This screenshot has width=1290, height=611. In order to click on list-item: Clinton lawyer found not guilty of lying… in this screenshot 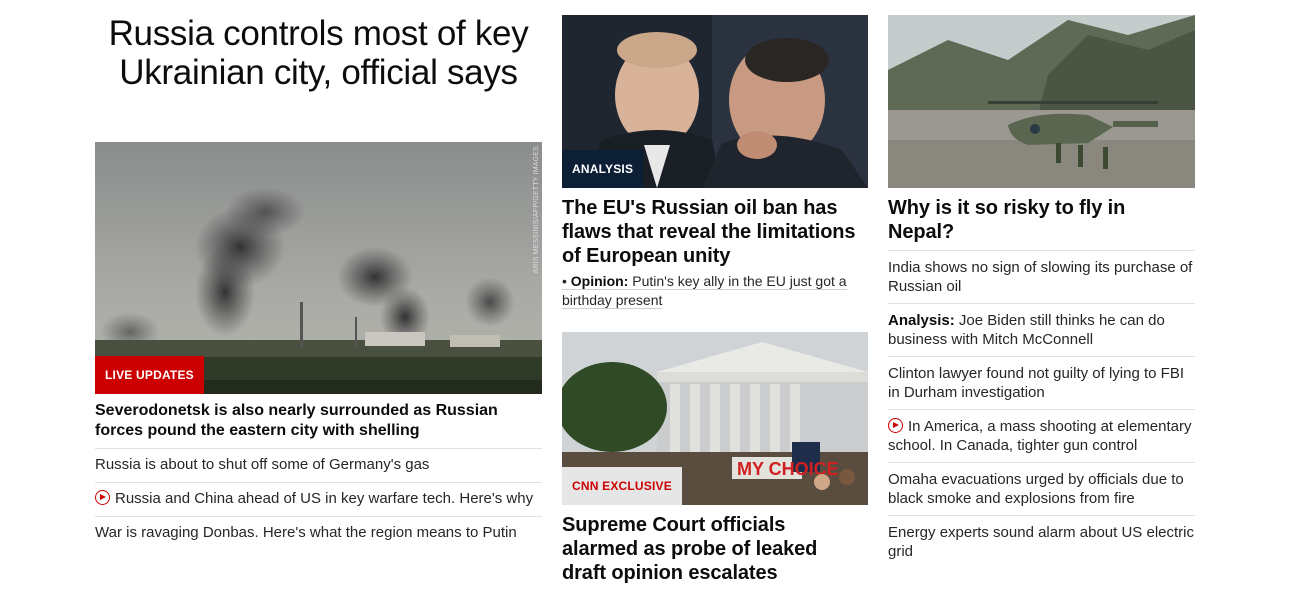, I will do `click(1041, 382)`.